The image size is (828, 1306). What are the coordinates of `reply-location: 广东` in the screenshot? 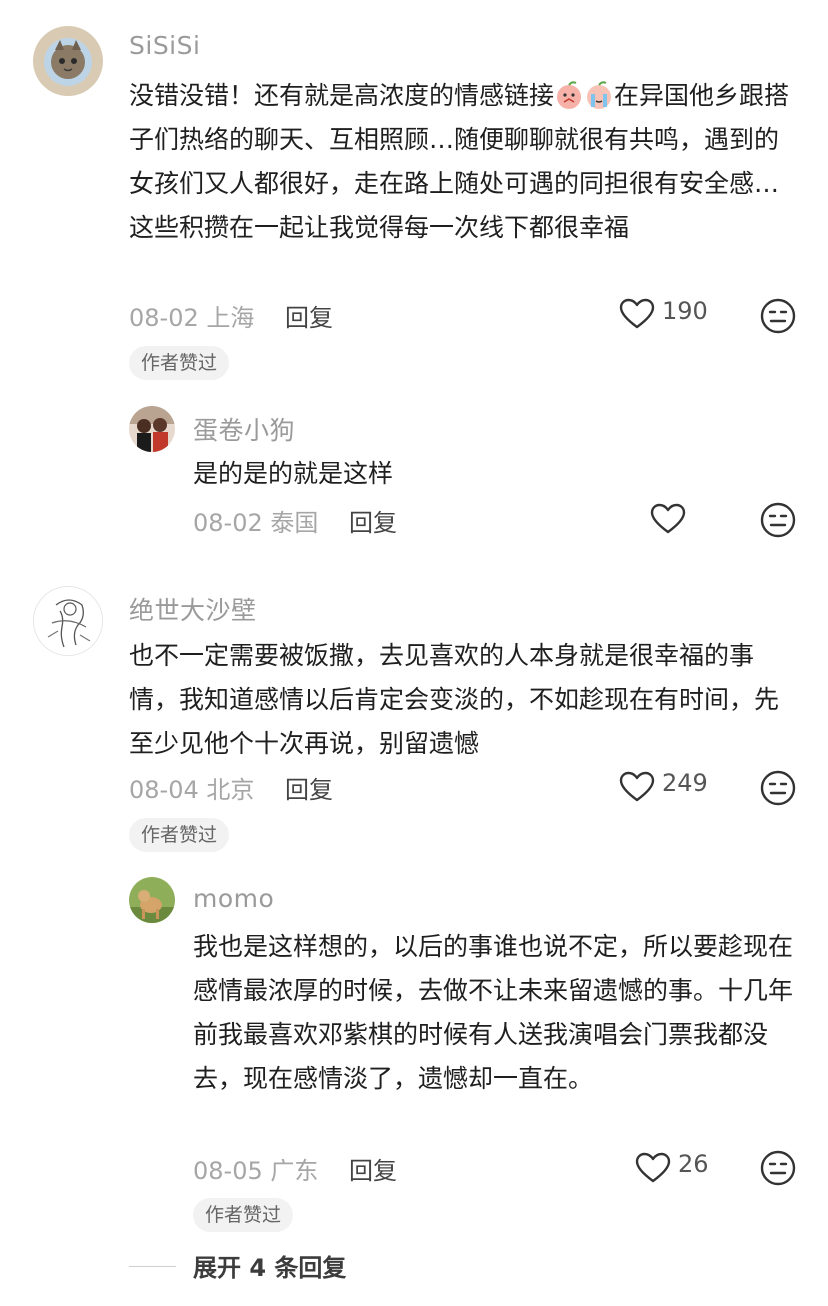 It's located at (294, 1171).